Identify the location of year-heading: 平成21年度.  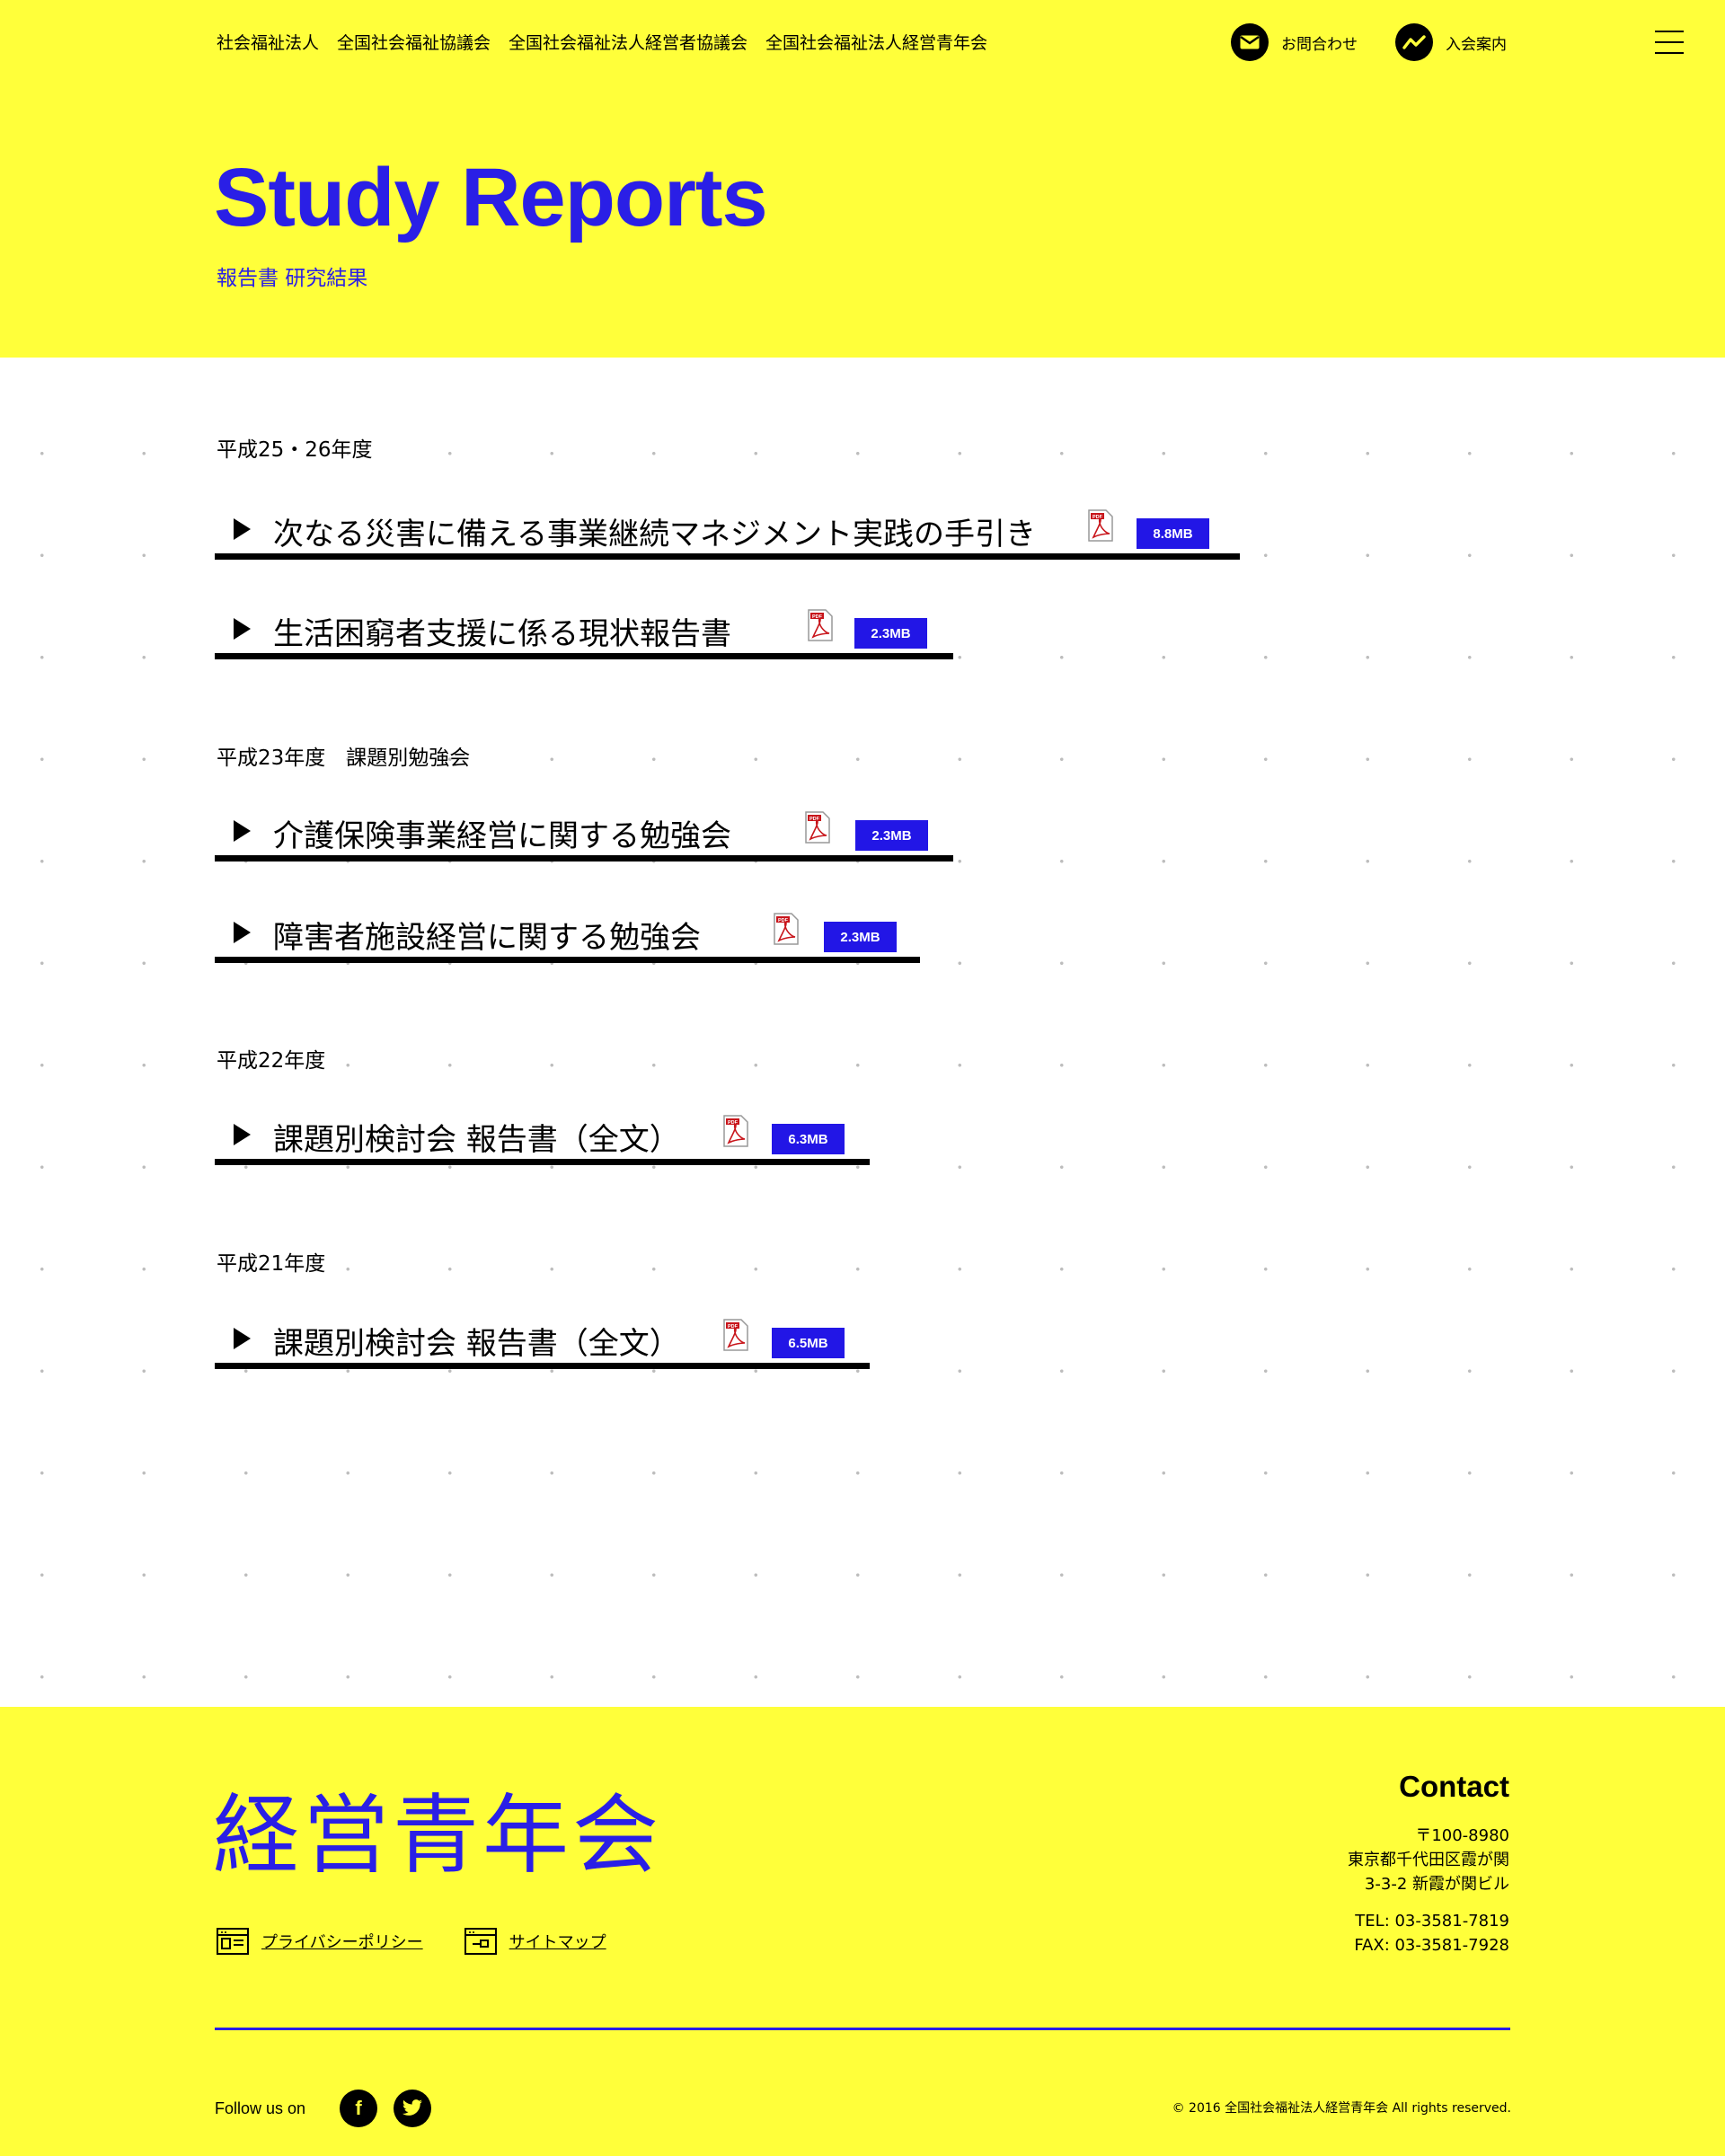
(271, 1264).